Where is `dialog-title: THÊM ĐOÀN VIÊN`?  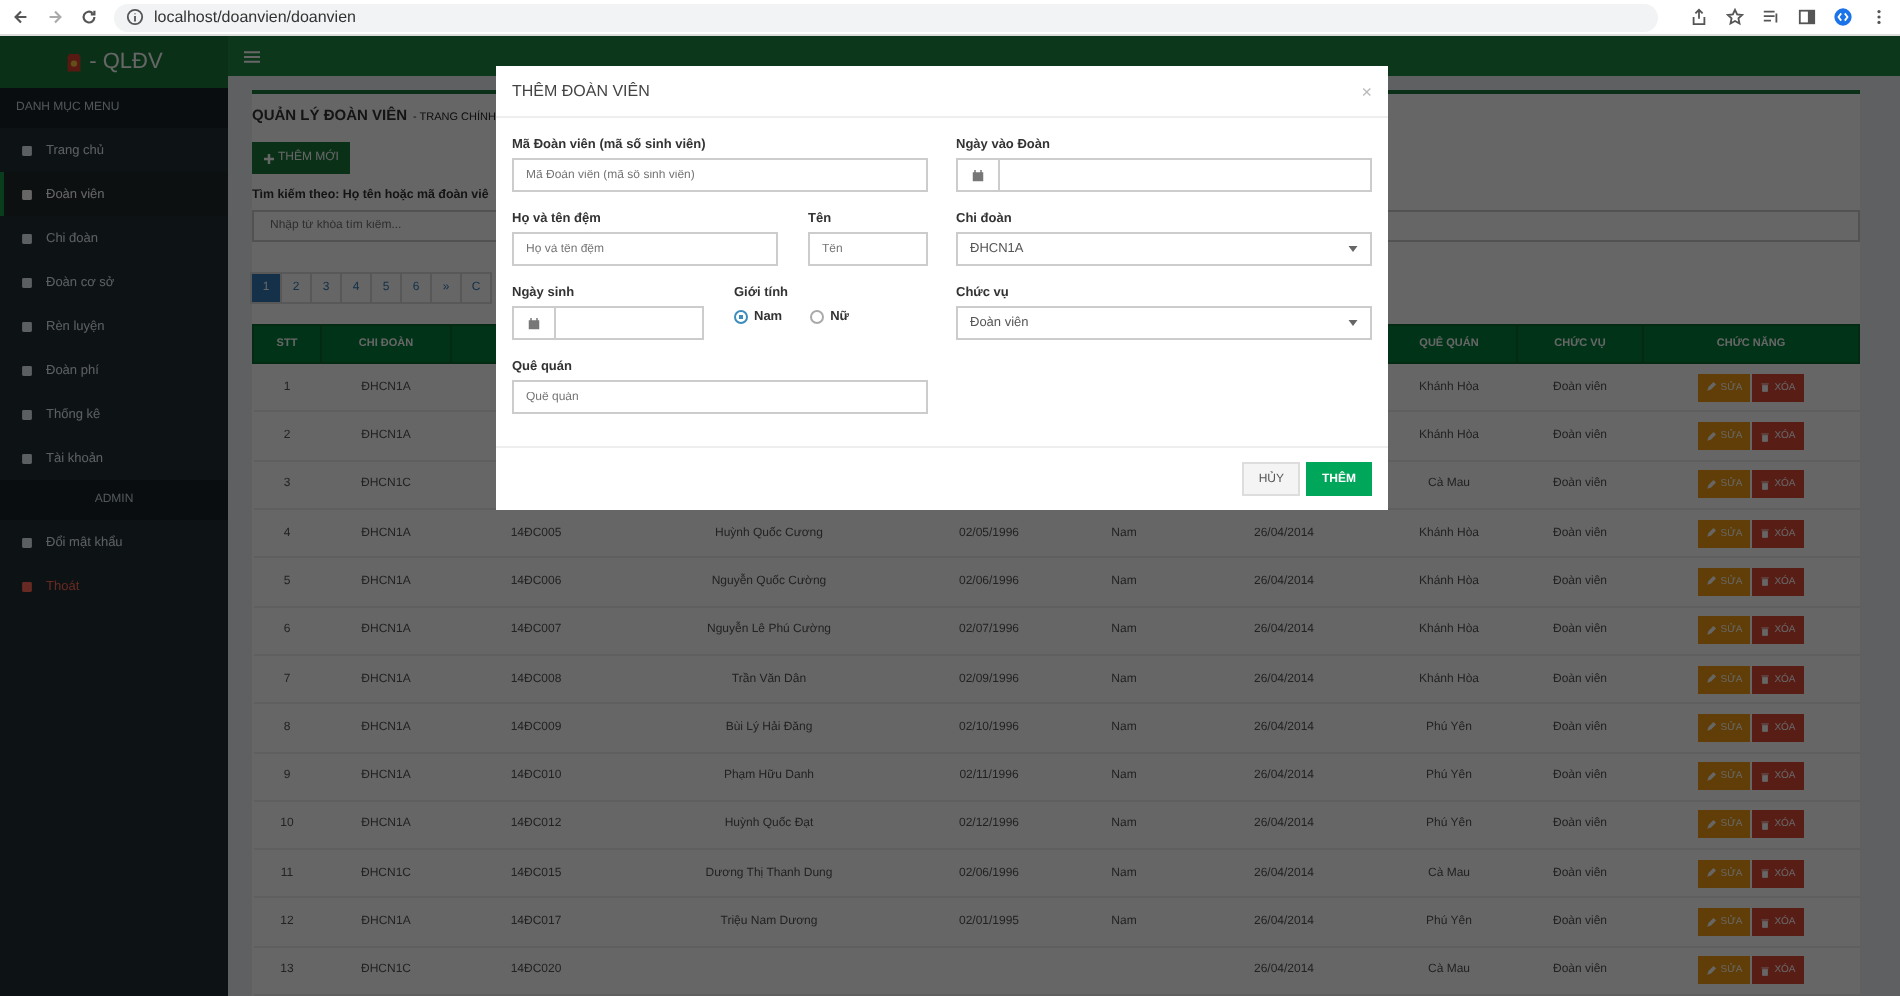
dialog-title: THÊM ĐOÀN VIÊN is located at coordinates (581, 91).